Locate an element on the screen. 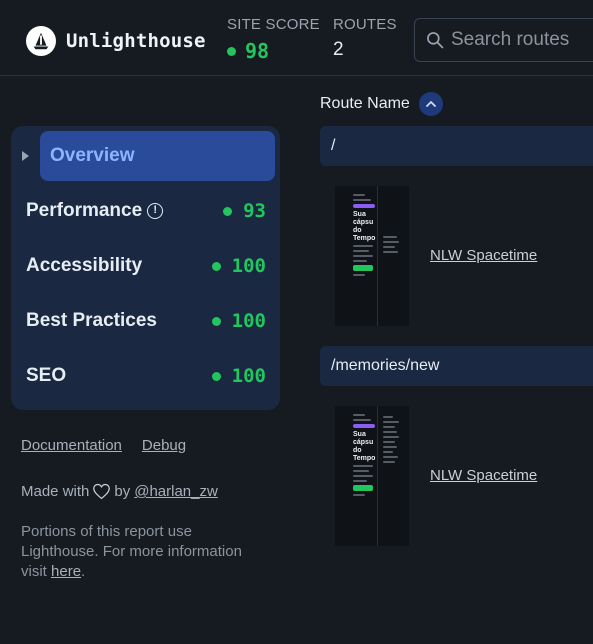  column-header-label: Route Name is located at coordinates (365, 103).